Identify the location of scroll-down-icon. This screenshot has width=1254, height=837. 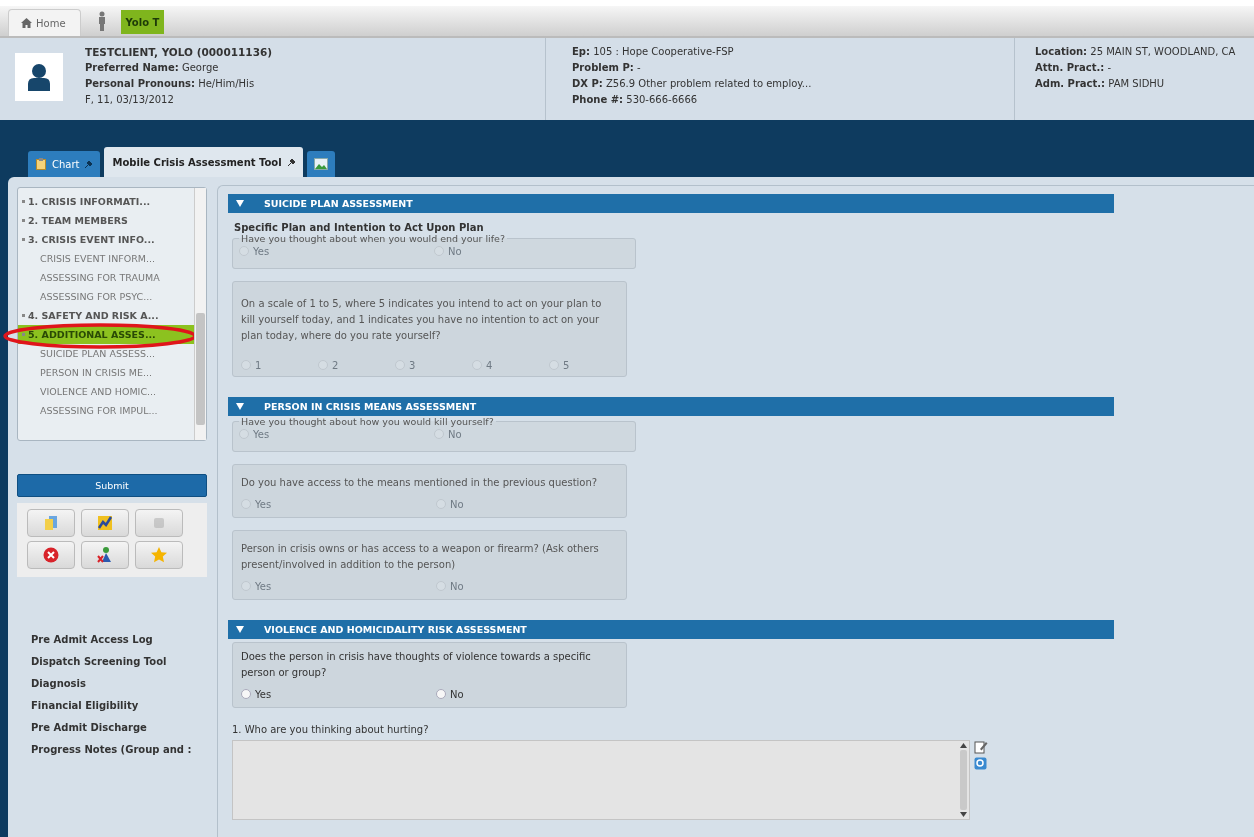
(963, 814).